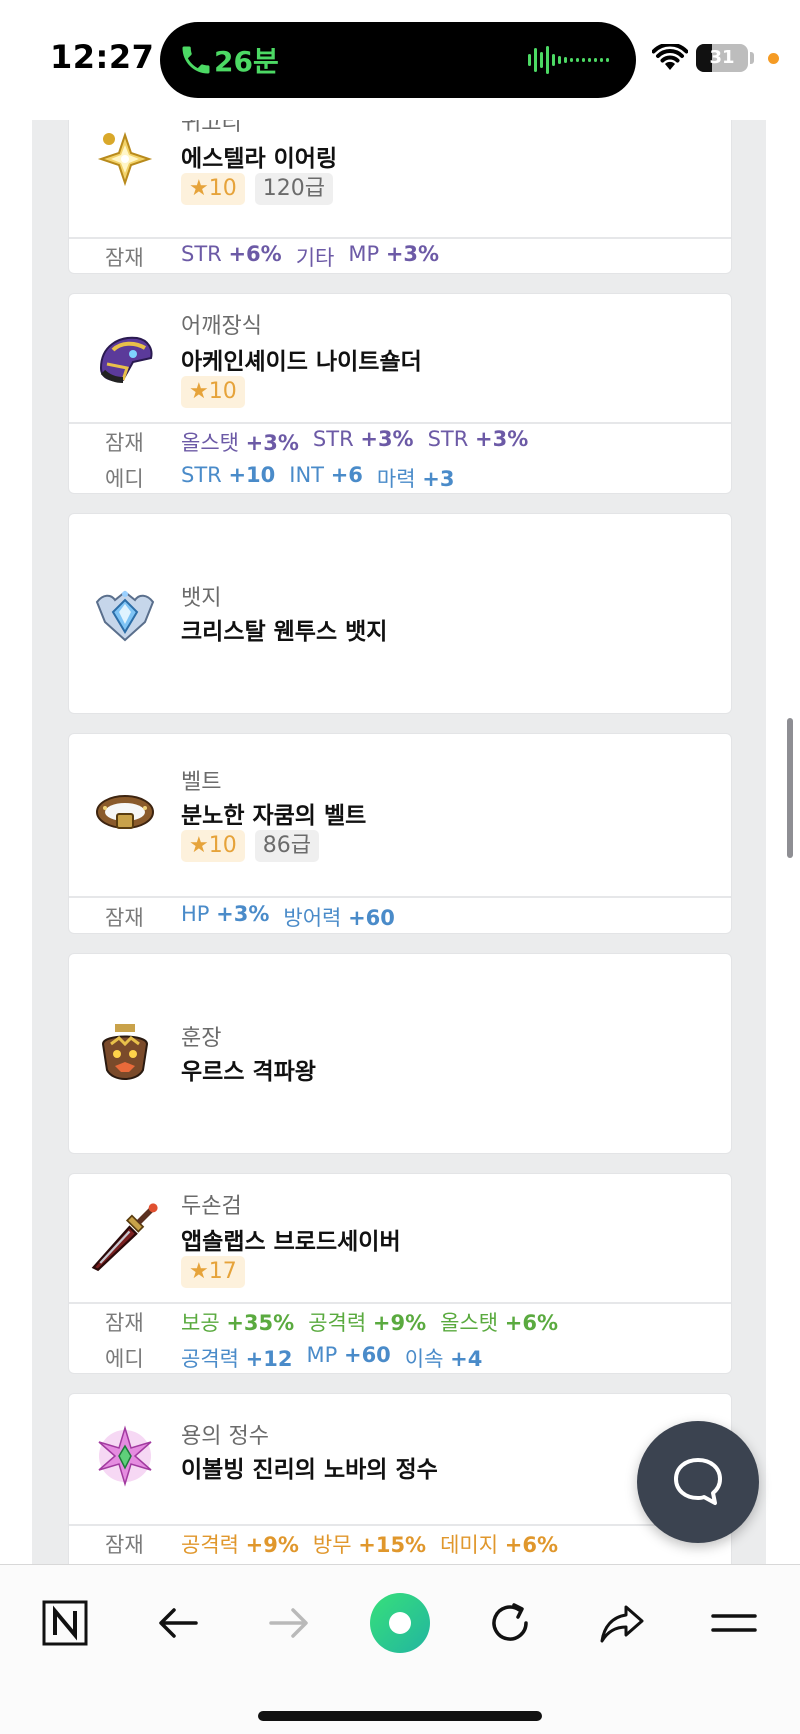 The image size is (800, 1734). I want to click on dynamic-island: 26분, so click(398, 60).